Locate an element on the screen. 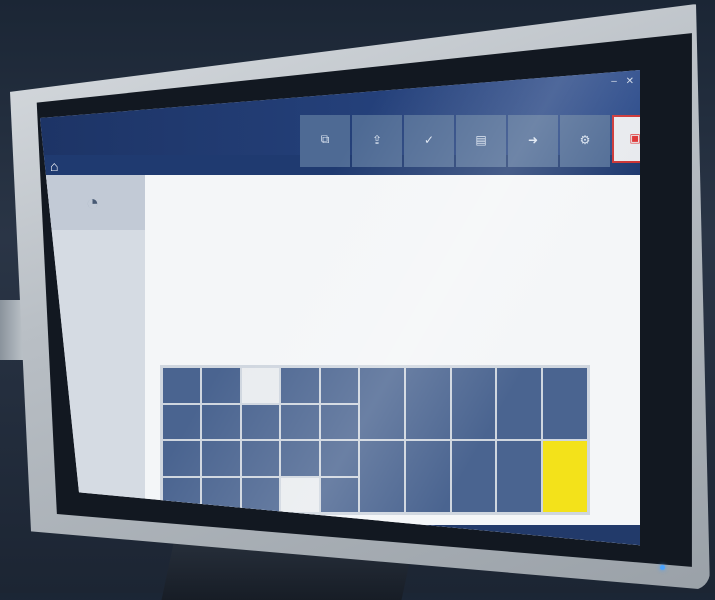 This screenshot has width=715, height=600. window-controls: – ✕ is located at coordinates (619, 81).